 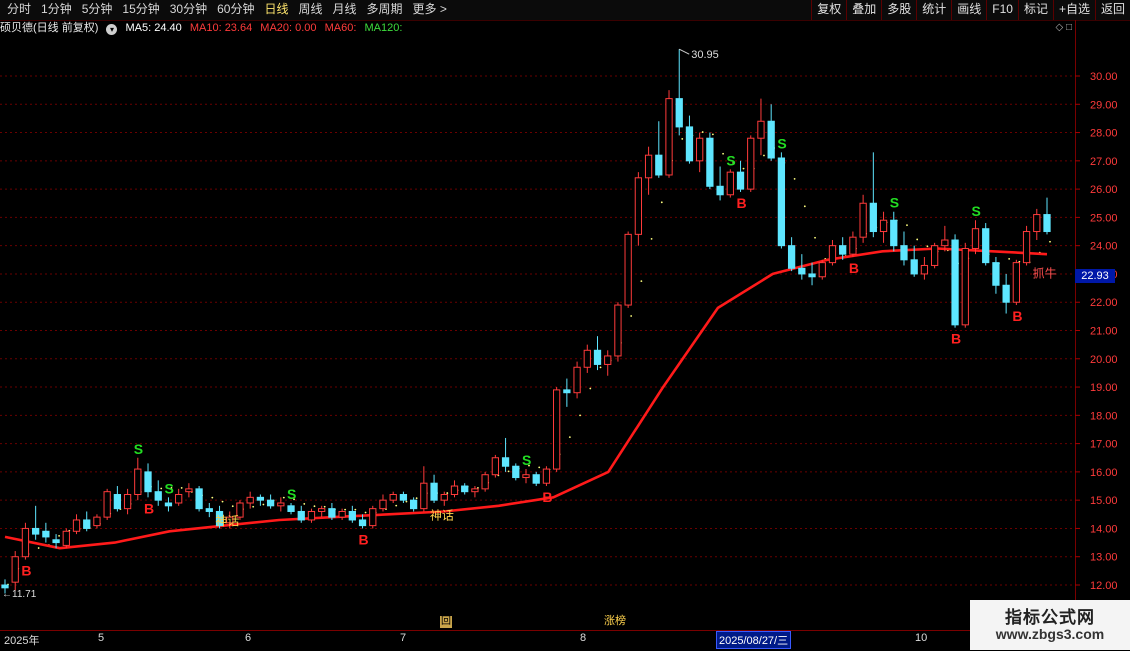 I want to click on zhuaniu-signal: 抓牛, so click(x=1045, y=272).